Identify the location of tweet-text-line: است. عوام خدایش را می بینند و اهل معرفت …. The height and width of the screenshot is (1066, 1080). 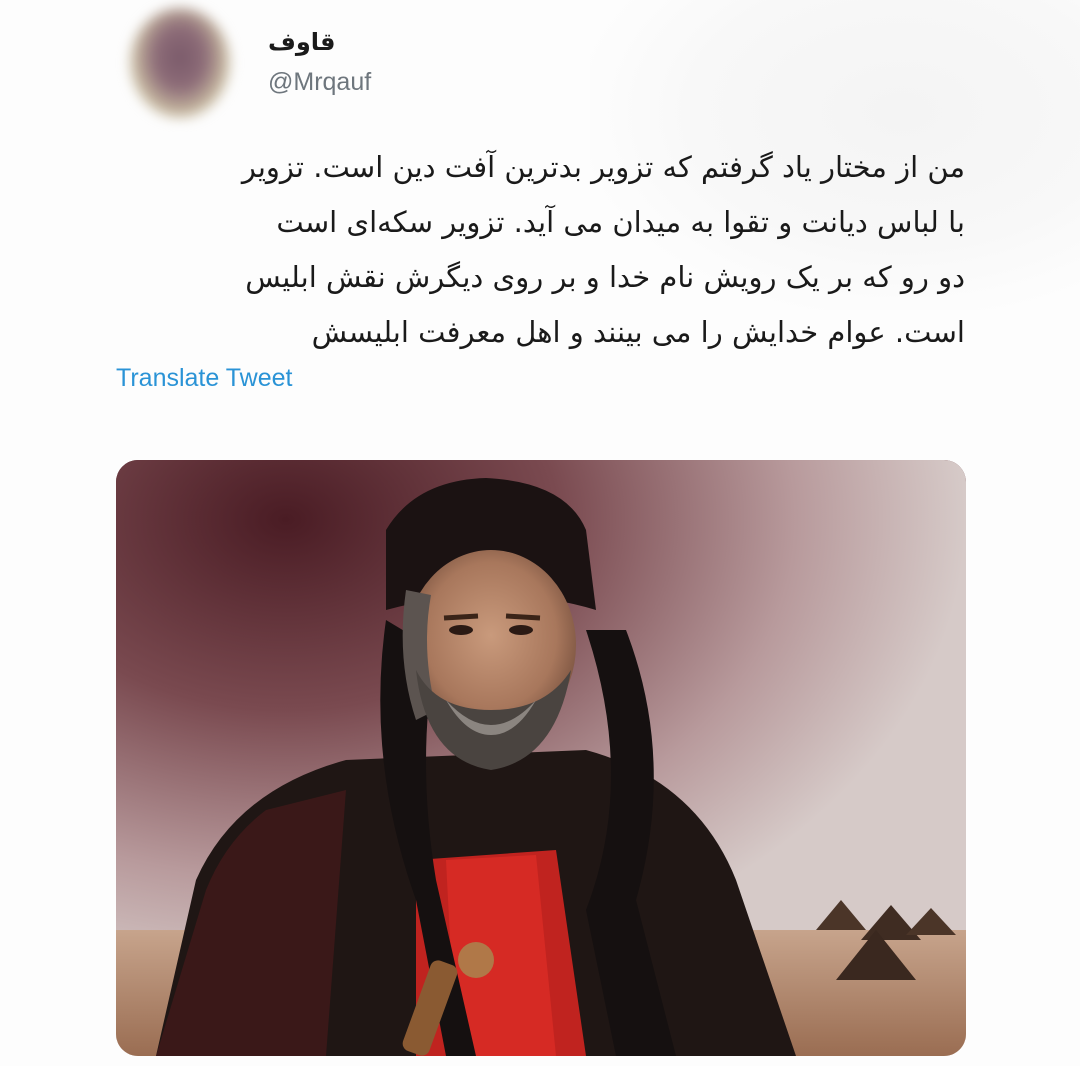
(638, 332).